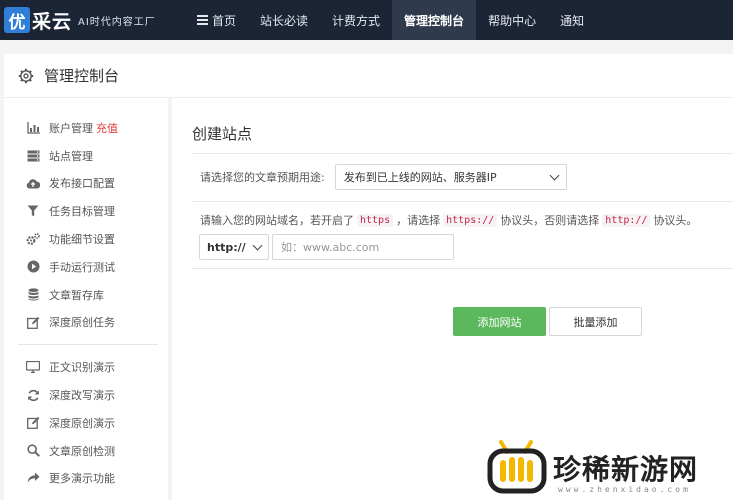 The height and width of the screenshot is (500, 733). Describe the element at coordinates (82, 479) in the screenshot. I see `sidebar-item-label: 更多演示功能` at that location.